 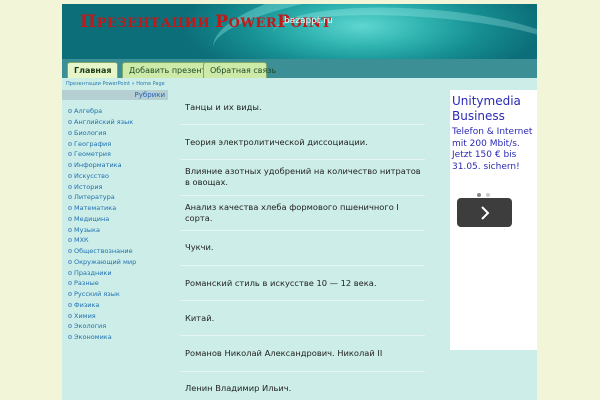 I want to click on category-link: Литература, so click(x=117, y=197).